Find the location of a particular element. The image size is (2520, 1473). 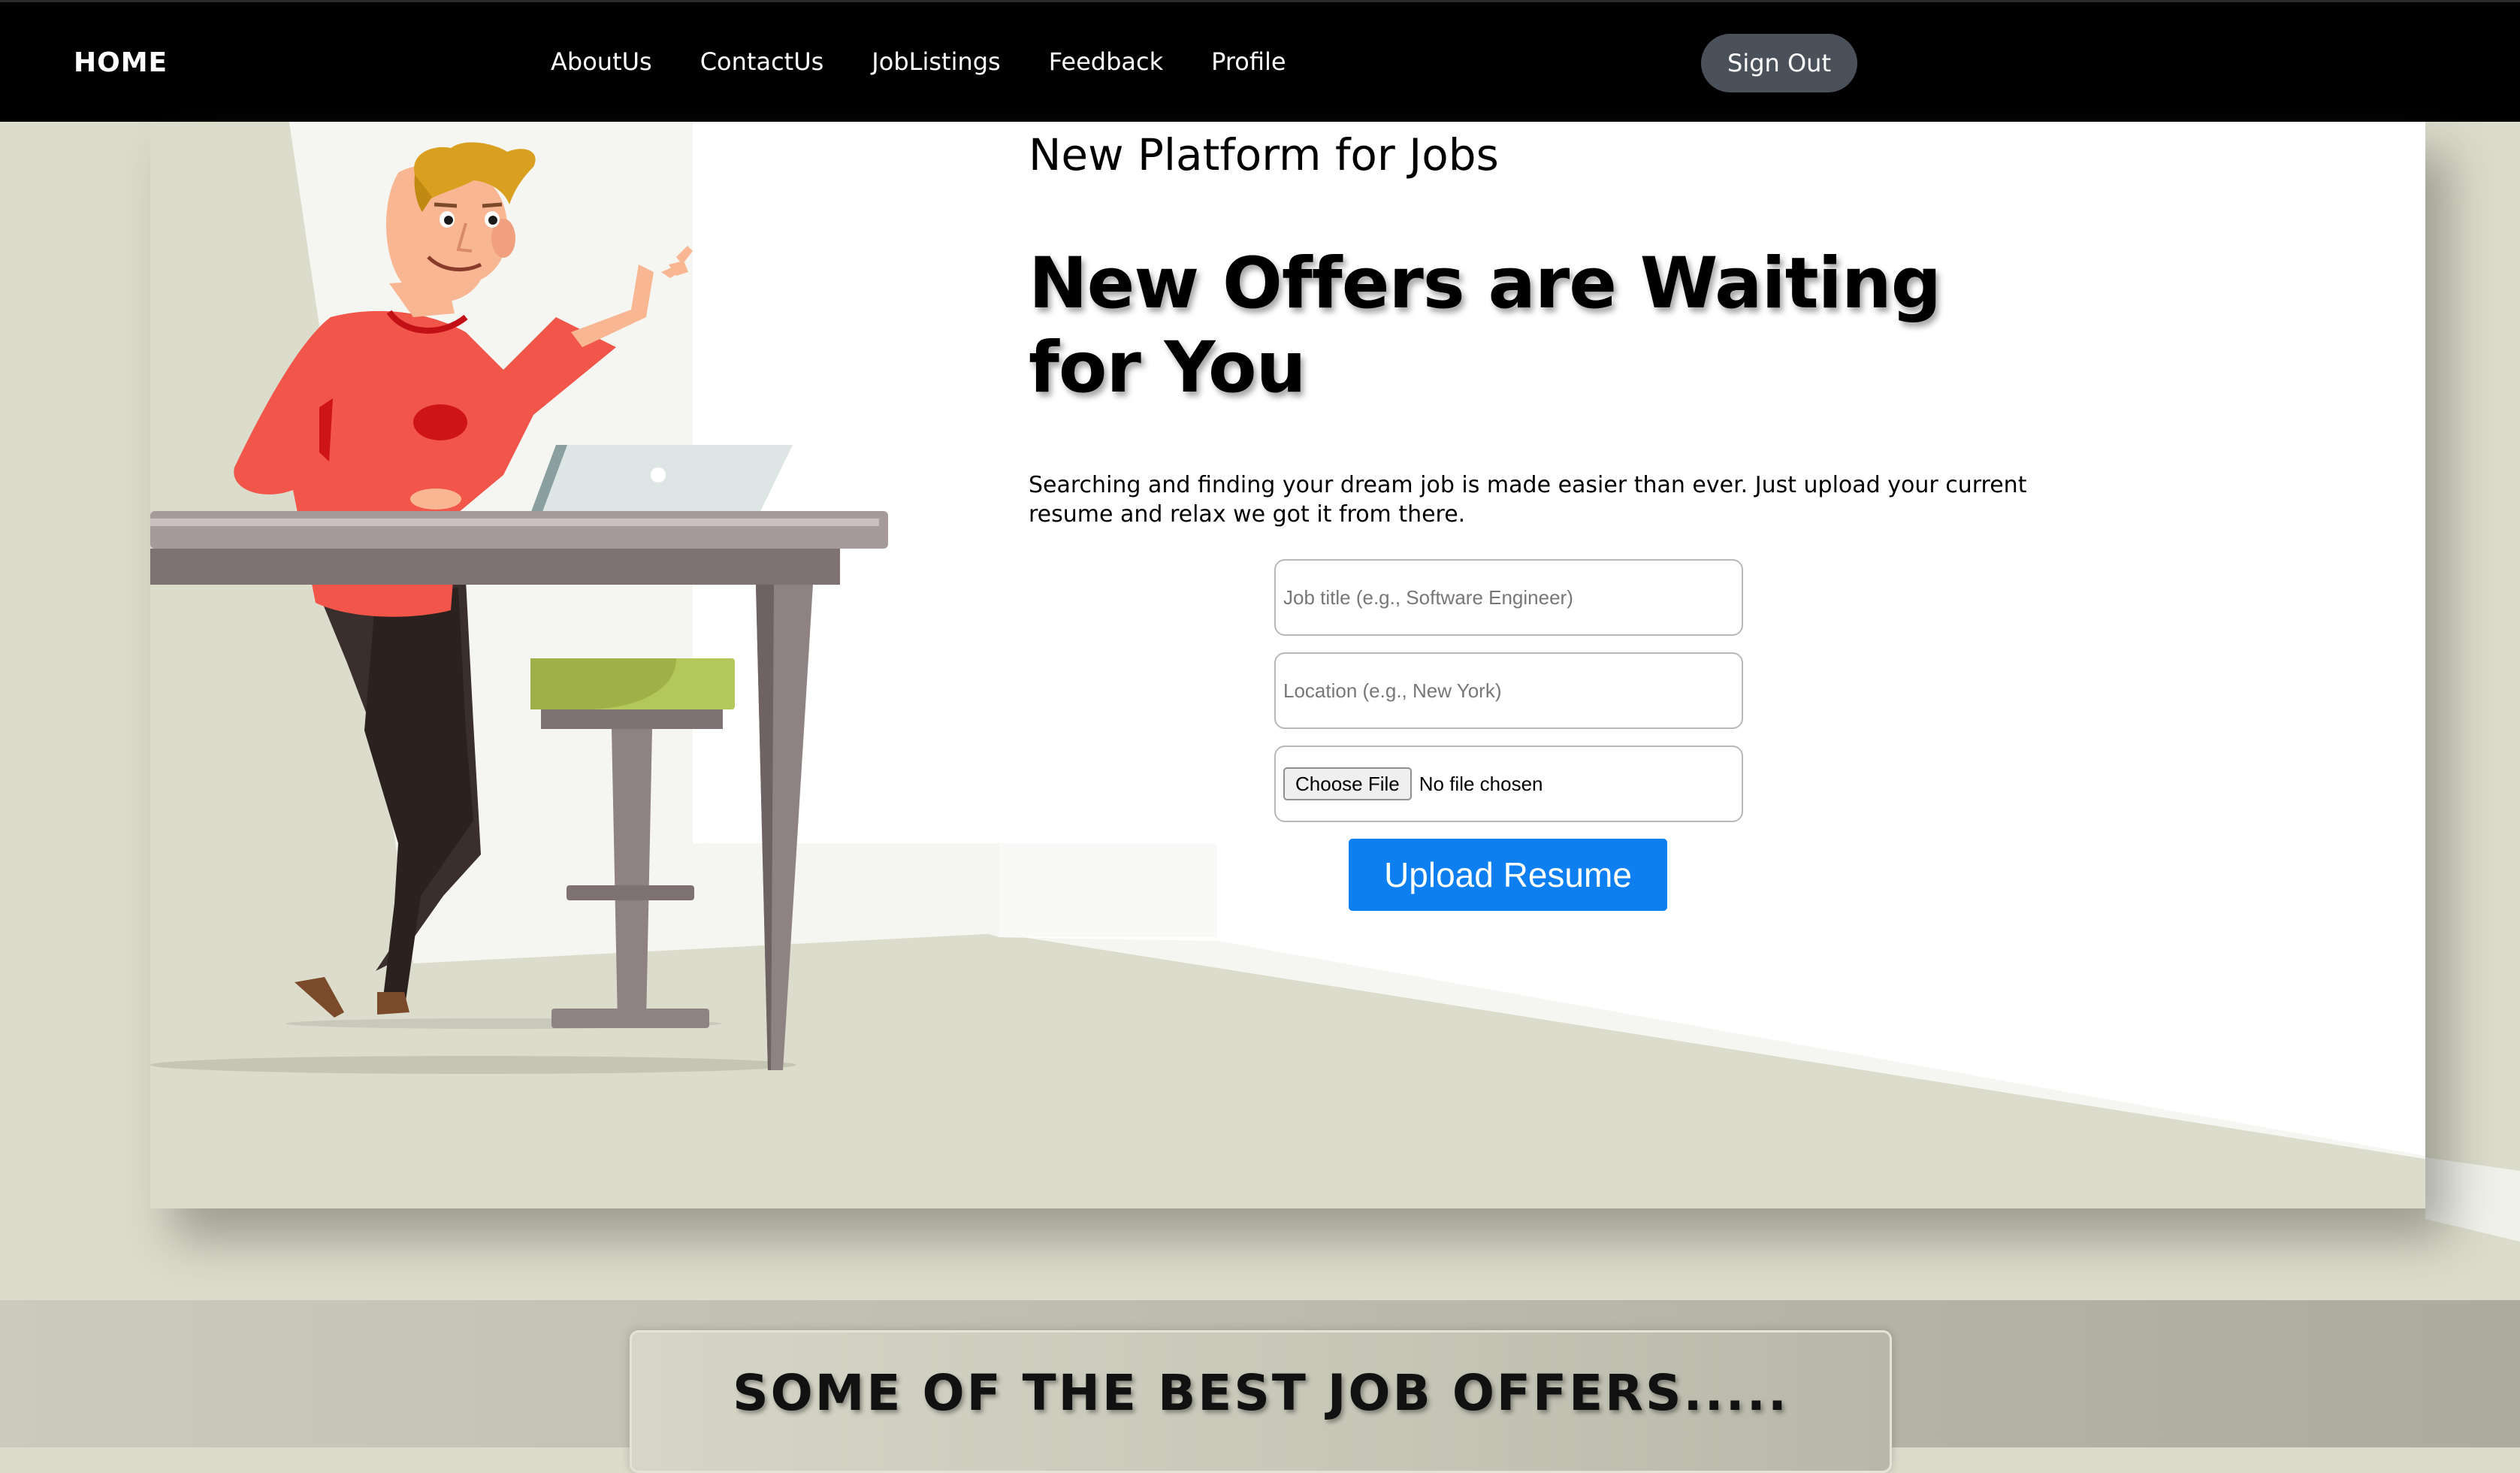

location-input is located at coordinates (1508, 690).